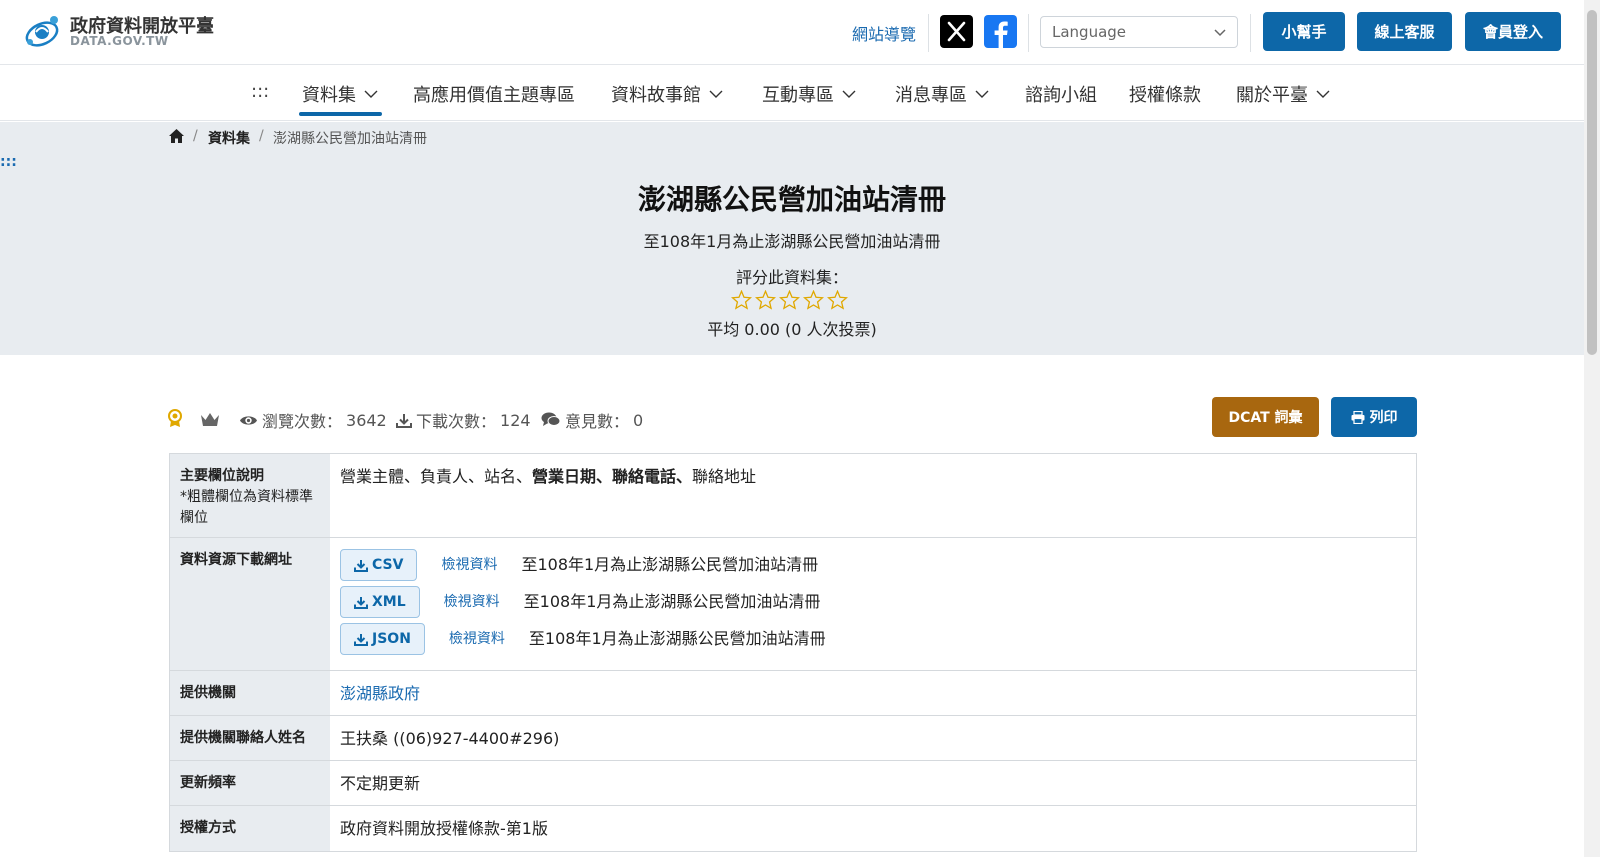  What do you see at coordinates (873, 602) in the screenshot?
I see `resource-item: XML 檢視資料 至108年1月為止澎湖縣公民營加油站清冊` at bounding box center [873, 602].